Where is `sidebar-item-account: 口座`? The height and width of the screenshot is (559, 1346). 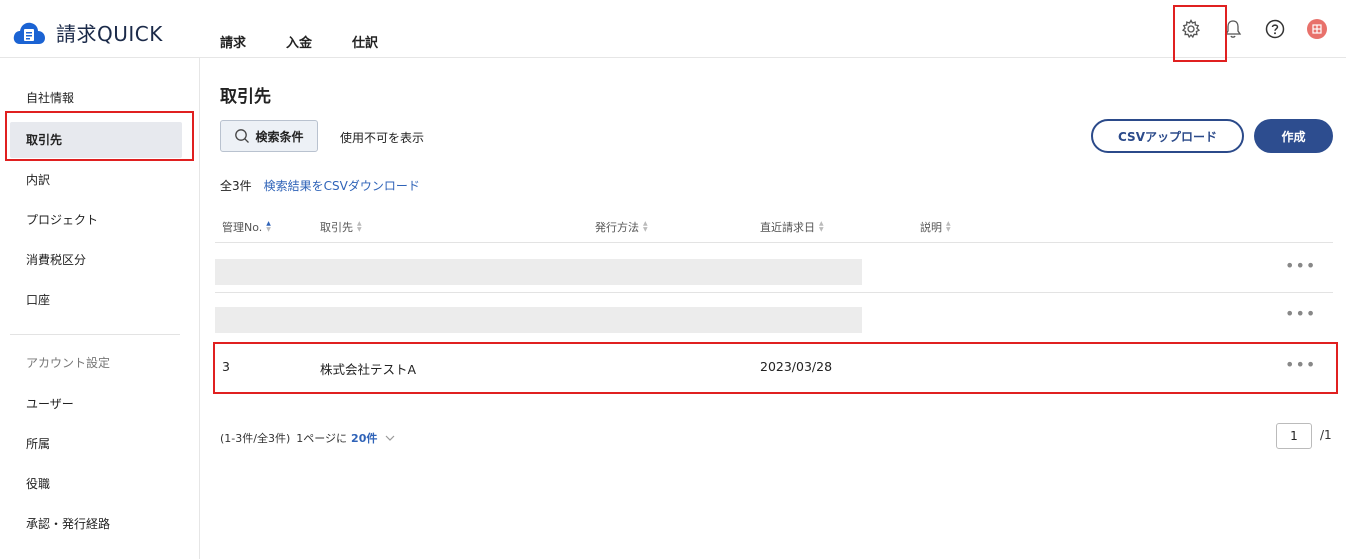
sidebar-item-account: 口座 is located at coordinates (96, 300).